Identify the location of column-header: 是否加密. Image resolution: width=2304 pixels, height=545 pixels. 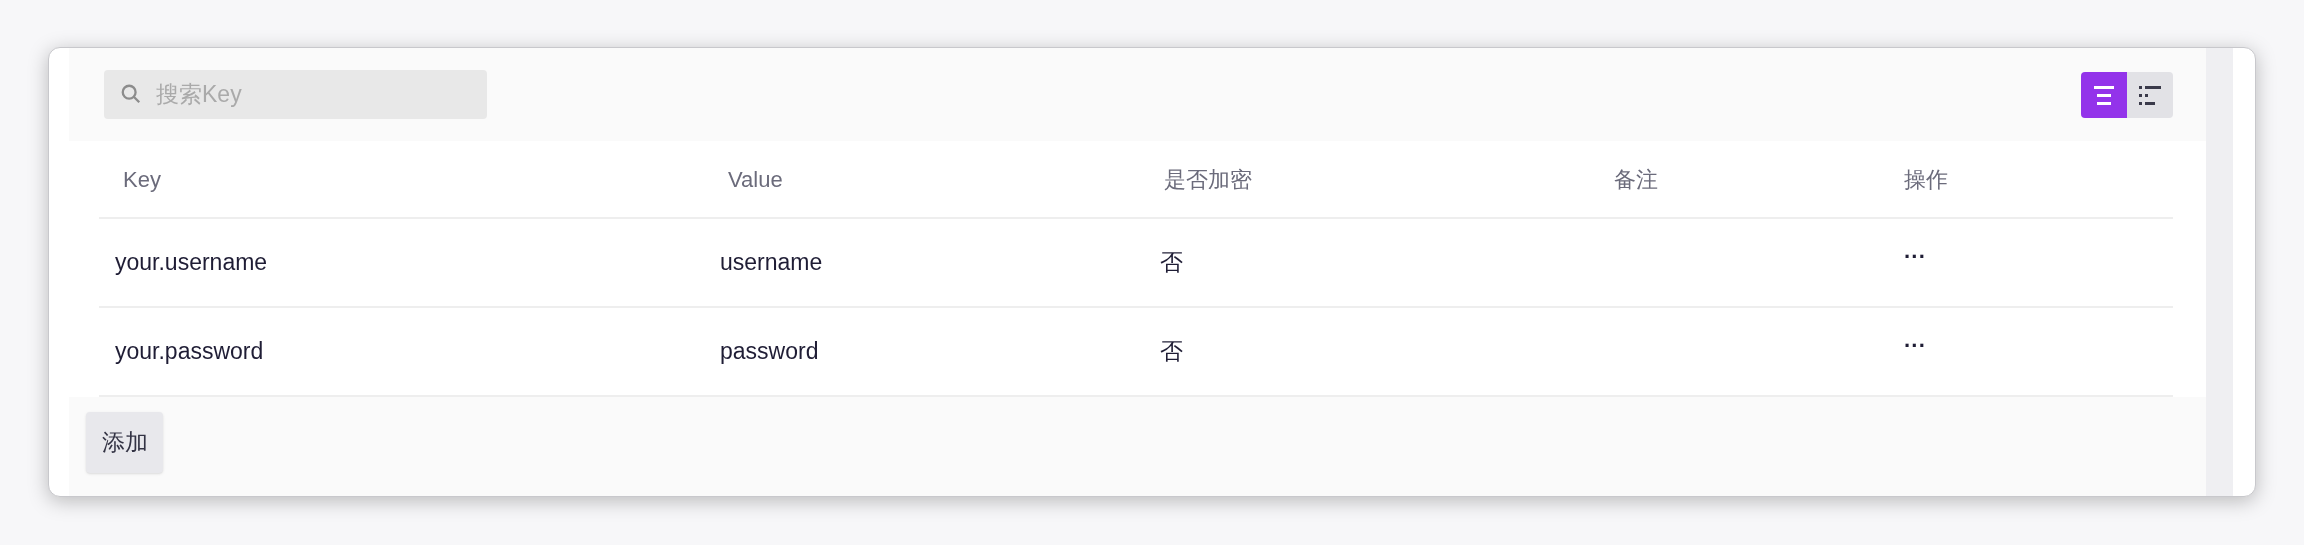
(1207, 179).